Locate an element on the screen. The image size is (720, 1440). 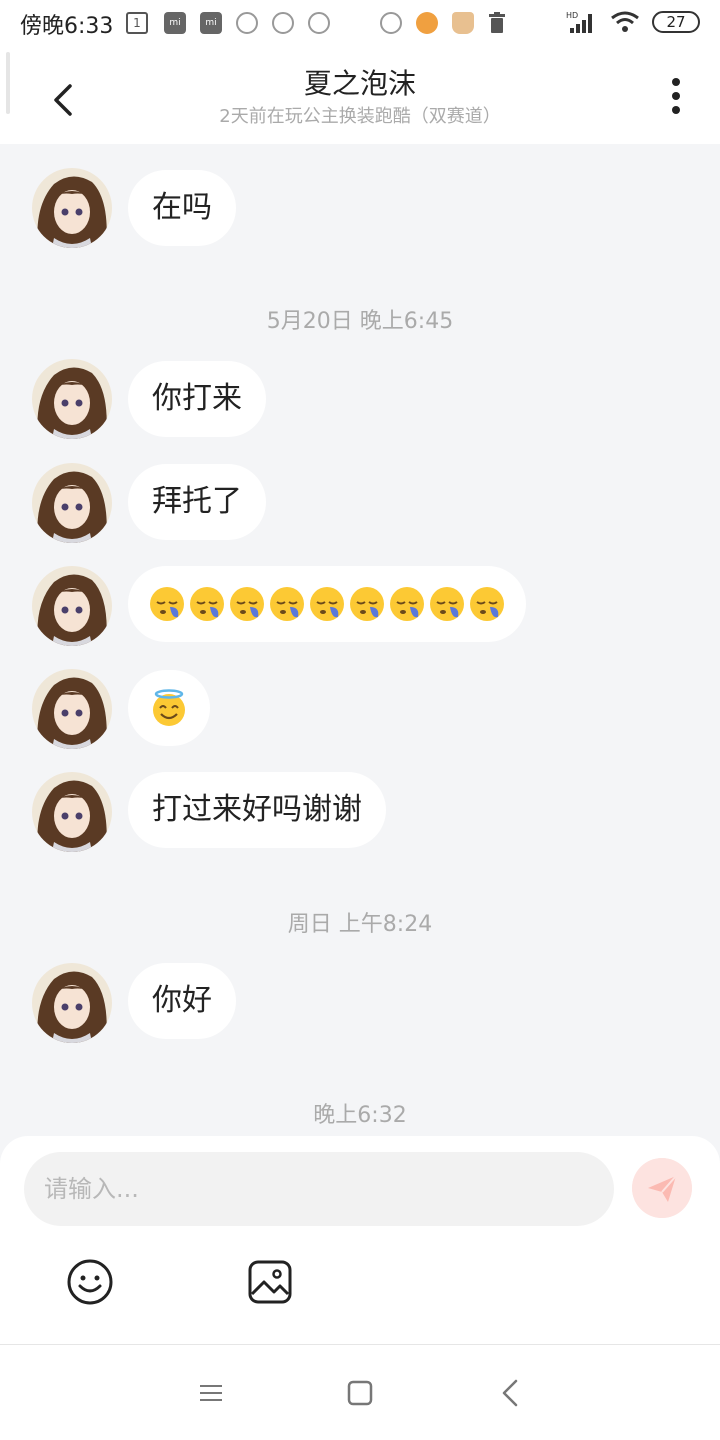
battery-indicator: 27 is located at coordinates (676, 22).